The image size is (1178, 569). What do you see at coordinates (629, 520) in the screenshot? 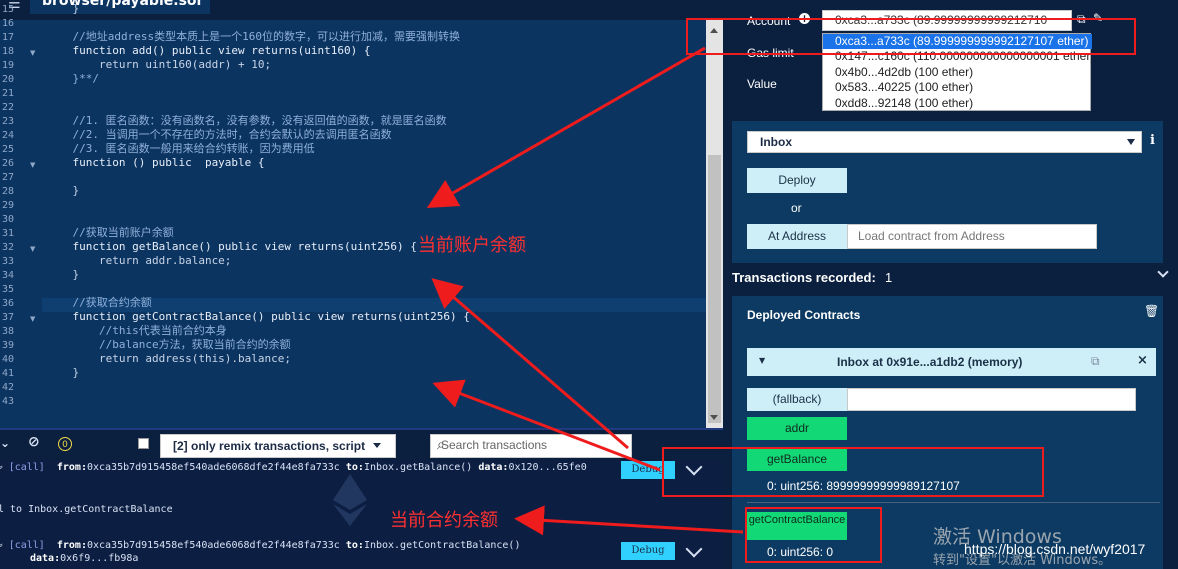
I see `arrow-to-contractbalance-label` at bounding box center [629, 520].